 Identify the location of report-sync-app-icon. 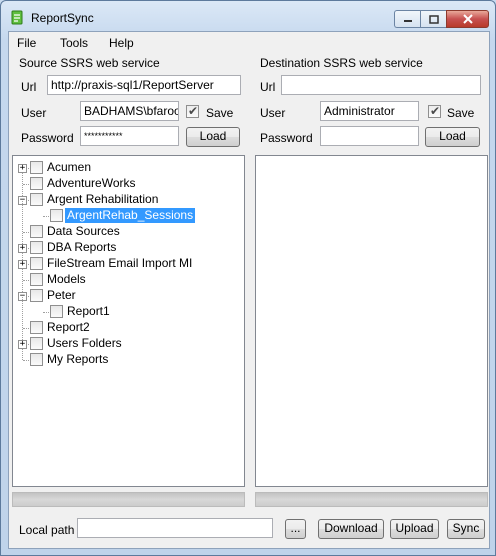
(17, 17).